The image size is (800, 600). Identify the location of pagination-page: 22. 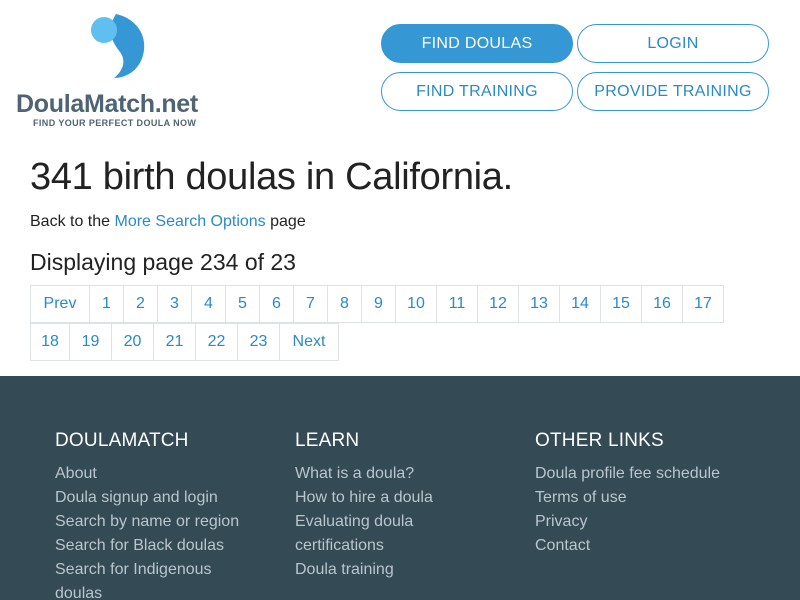
(216, 342).